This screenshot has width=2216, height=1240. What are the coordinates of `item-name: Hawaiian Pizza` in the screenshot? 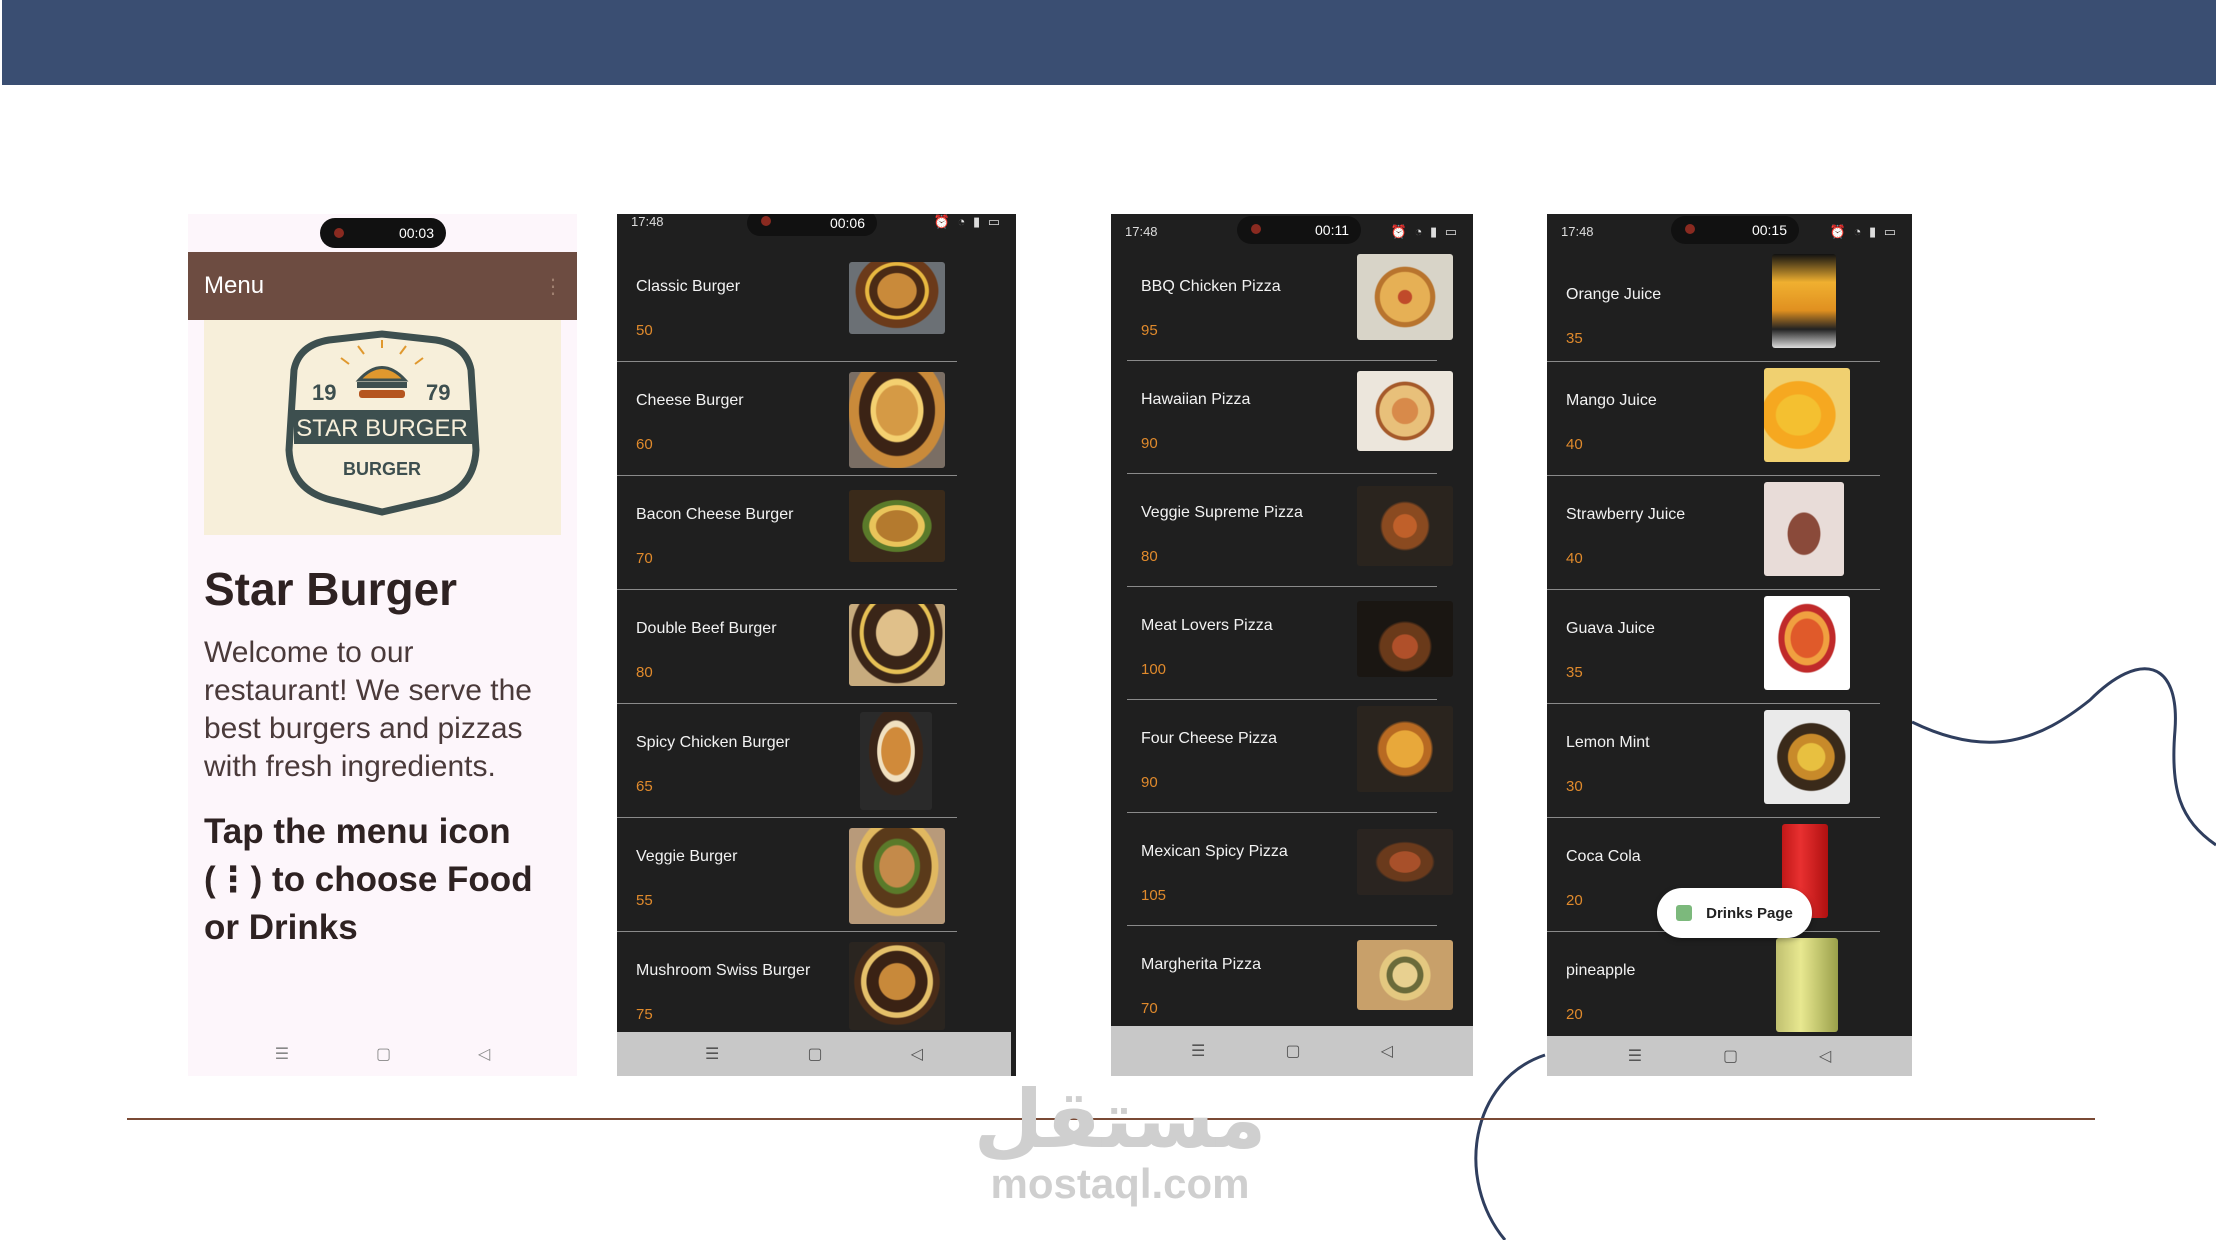 It's located at (1196, 399).